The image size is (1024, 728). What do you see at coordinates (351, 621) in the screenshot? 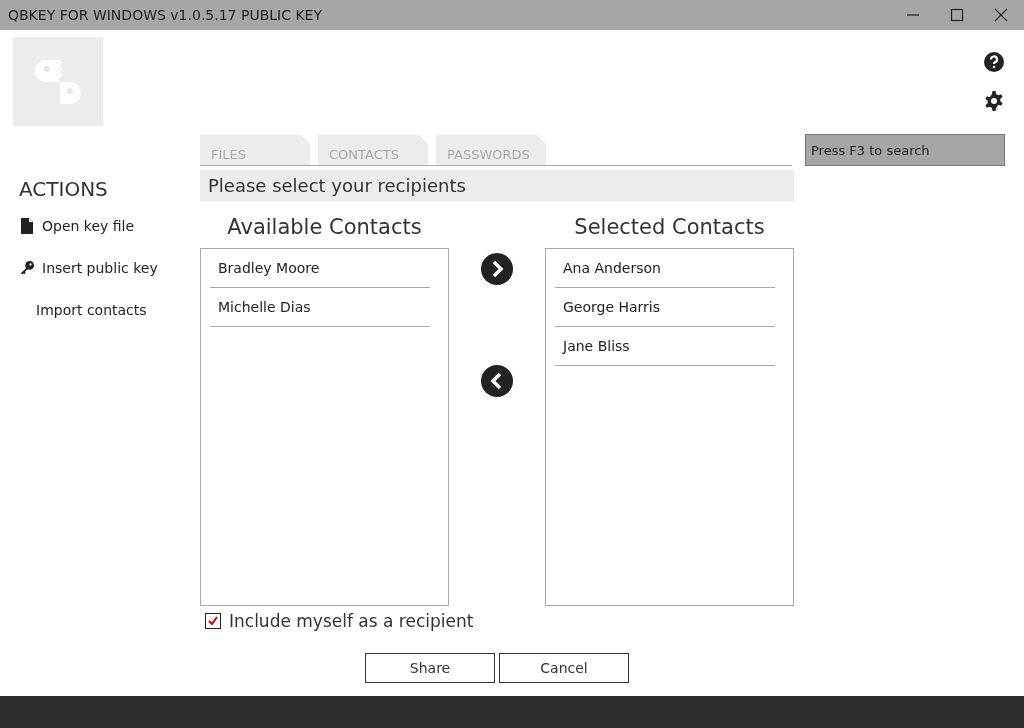
I see `checkbox-label: Include myself as a recipient` at bounding box center [351, 621].